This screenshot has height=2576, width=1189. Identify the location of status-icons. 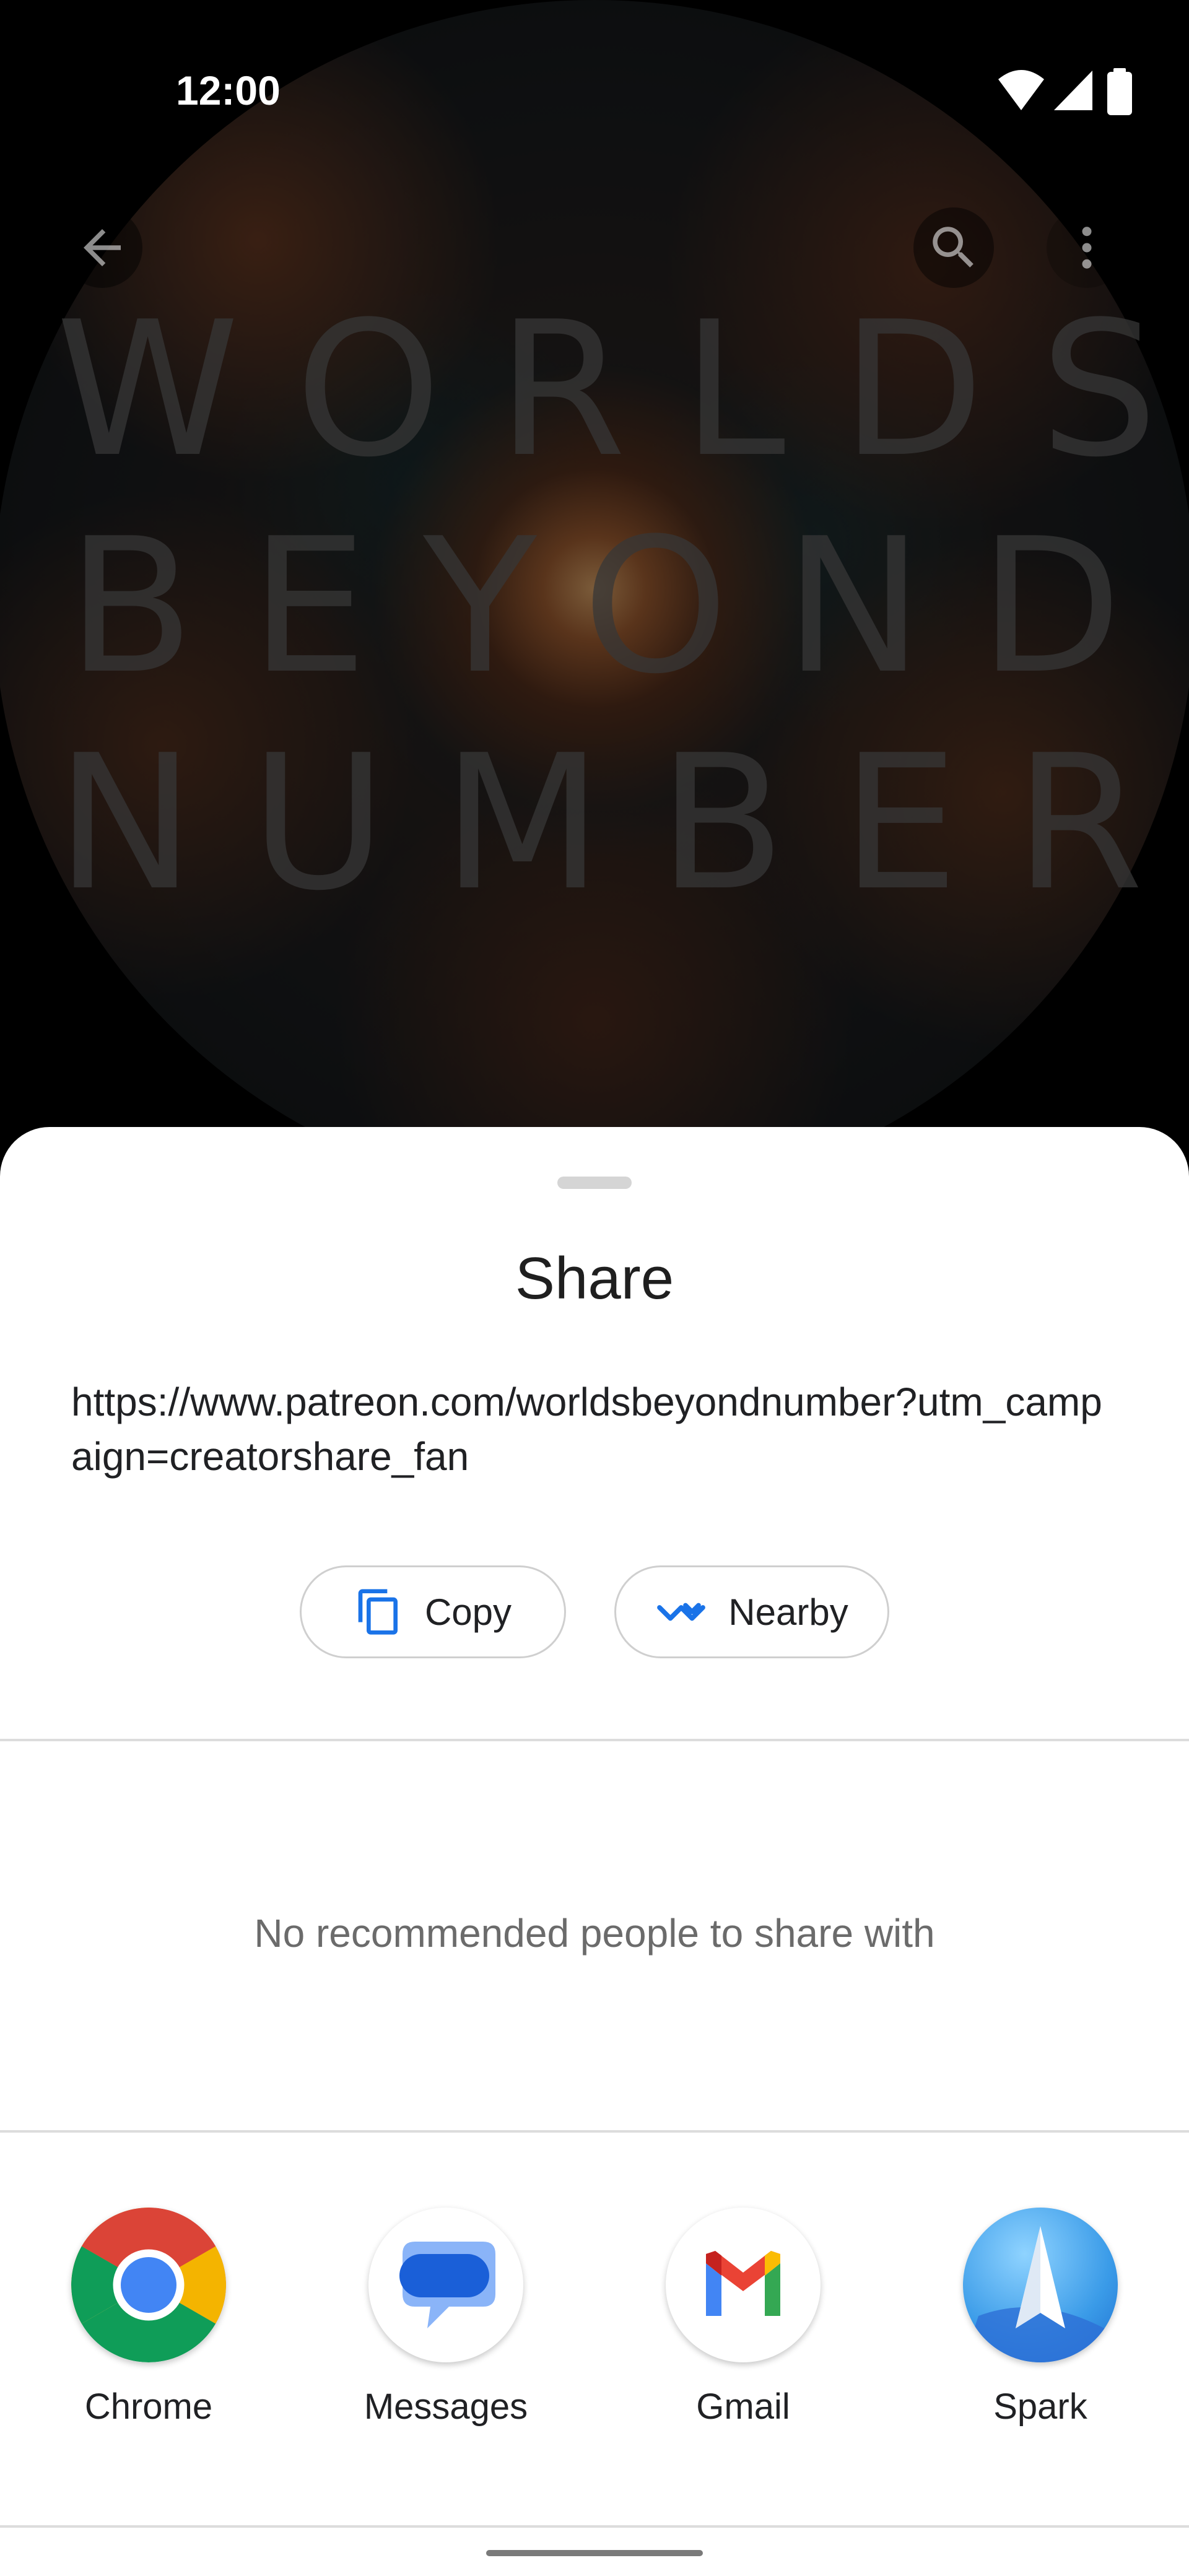
(1071, 93).